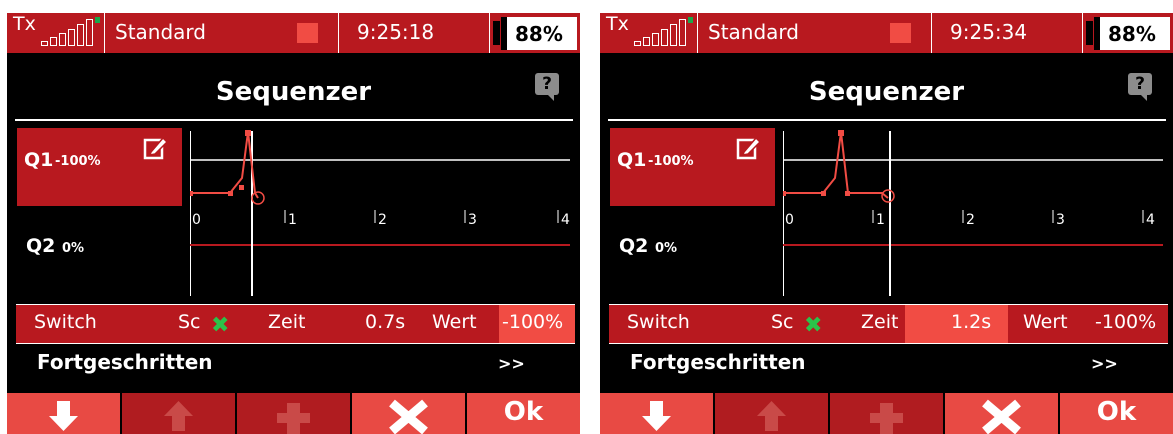 This screenshot has height=434, width=1173. What do you see at coordinates (24, 24) in the screenshot?
I see `tx-label: Tx` at bounding box center [24, 24].